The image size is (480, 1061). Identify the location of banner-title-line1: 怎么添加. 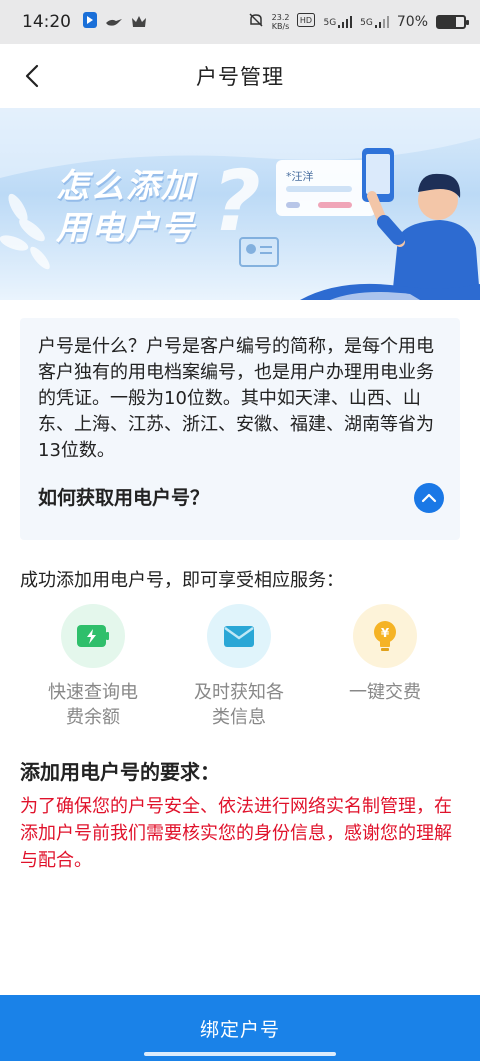
(126, 185).